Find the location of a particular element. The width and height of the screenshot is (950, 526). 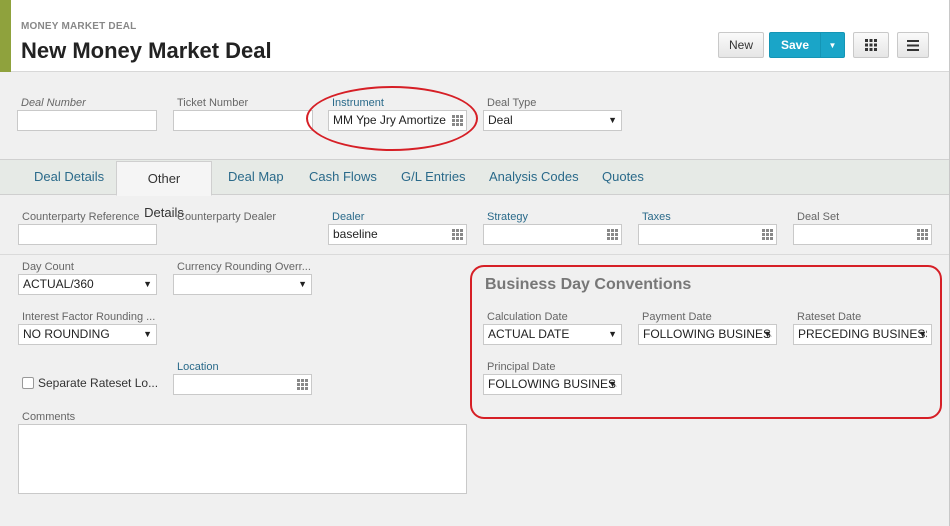

location-label: Location is located at coordinates (198, 367).